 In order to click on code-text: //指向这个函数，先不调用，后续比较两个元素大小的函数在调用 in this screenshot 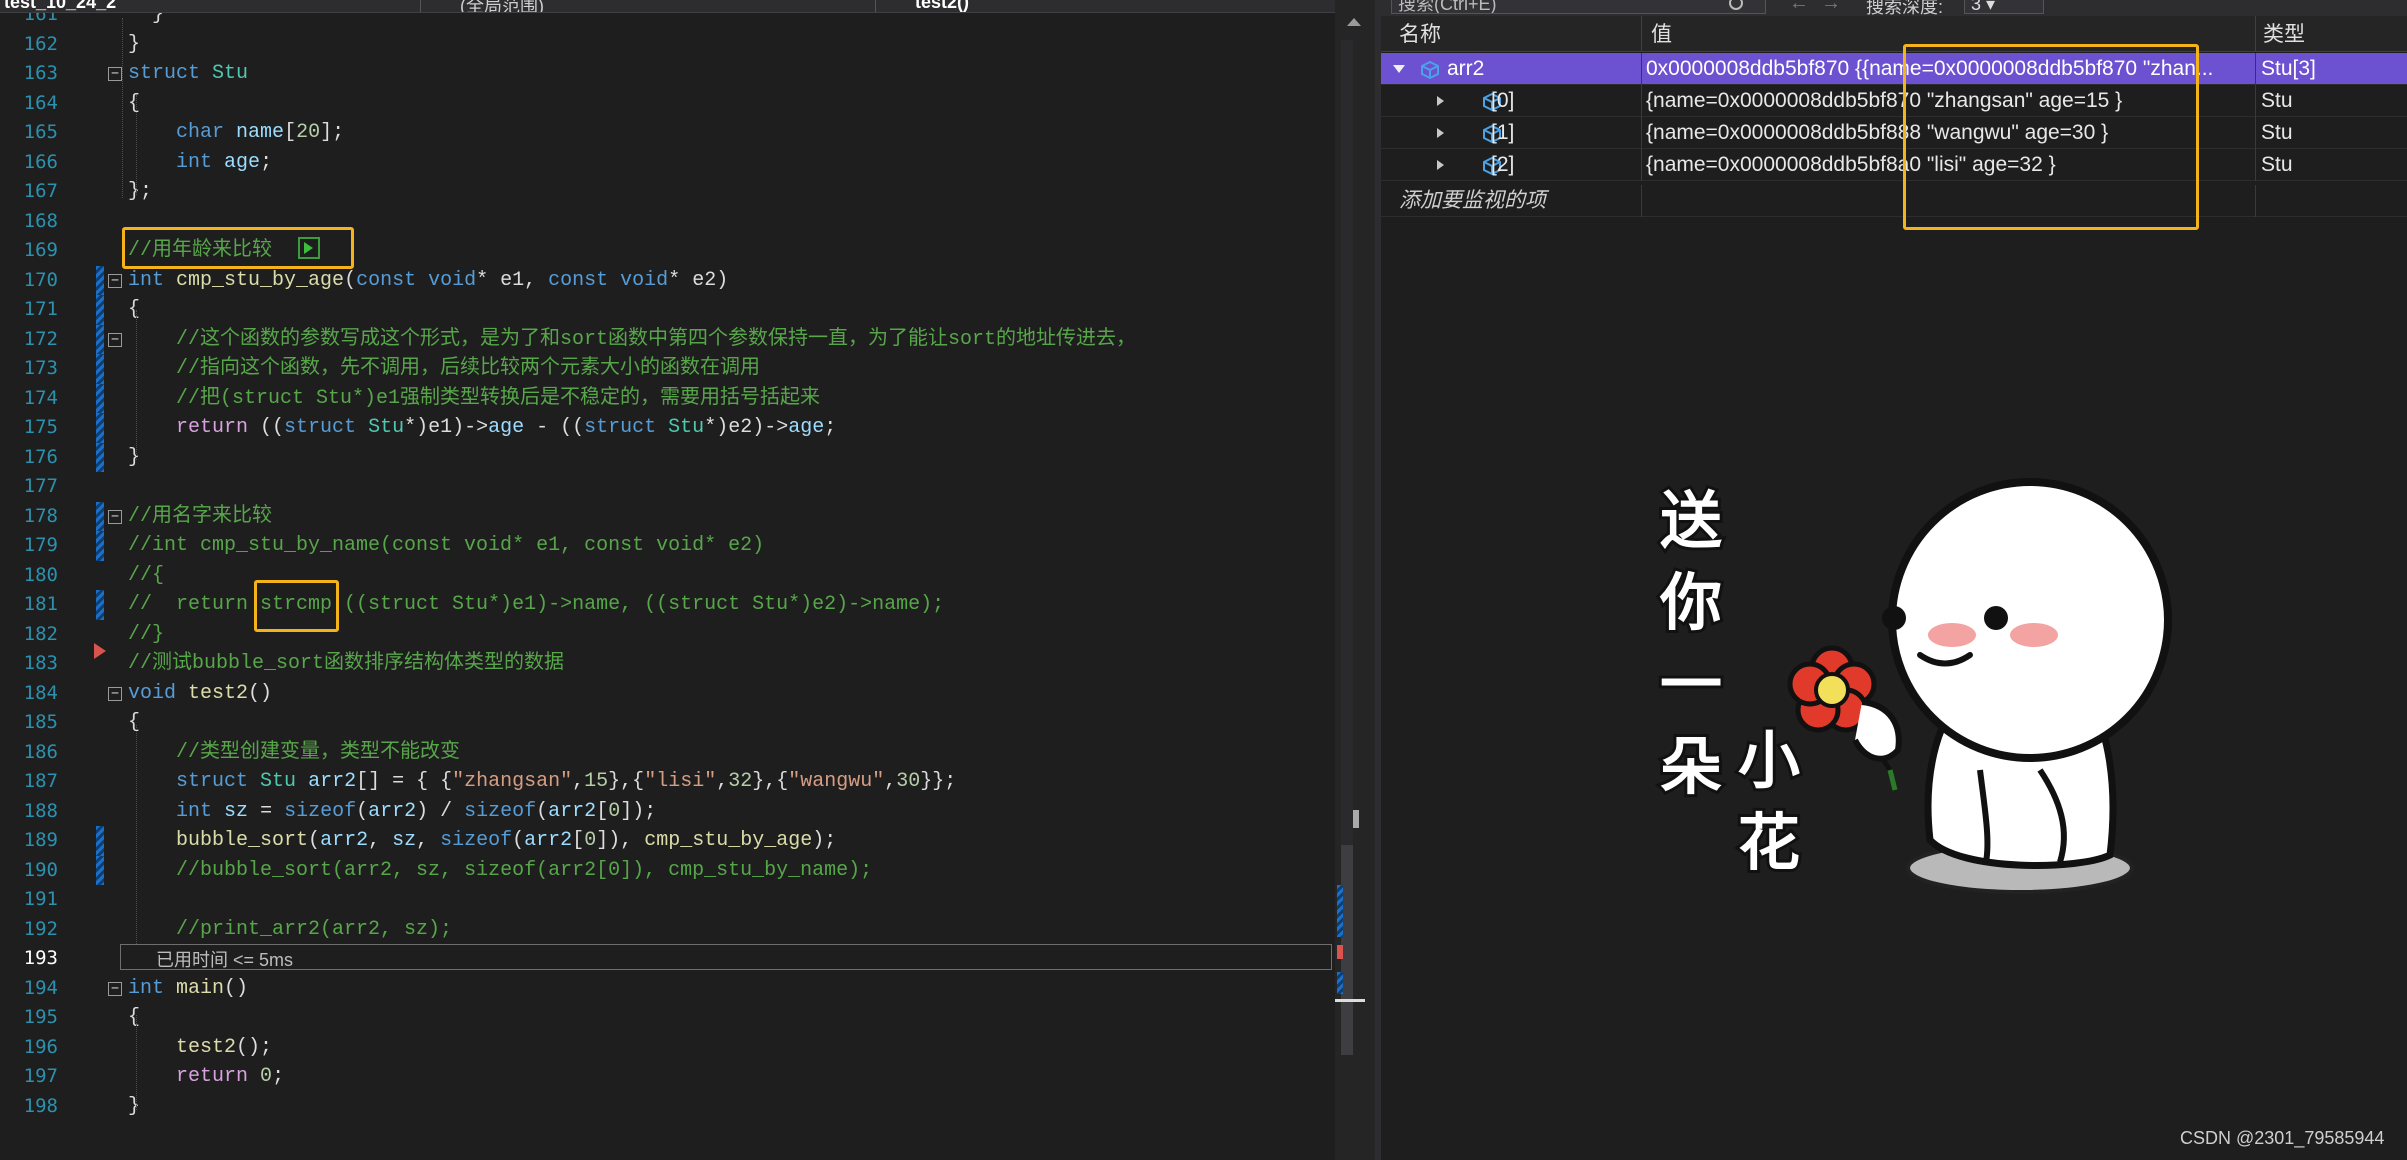, I will do `click(444, 369)`.